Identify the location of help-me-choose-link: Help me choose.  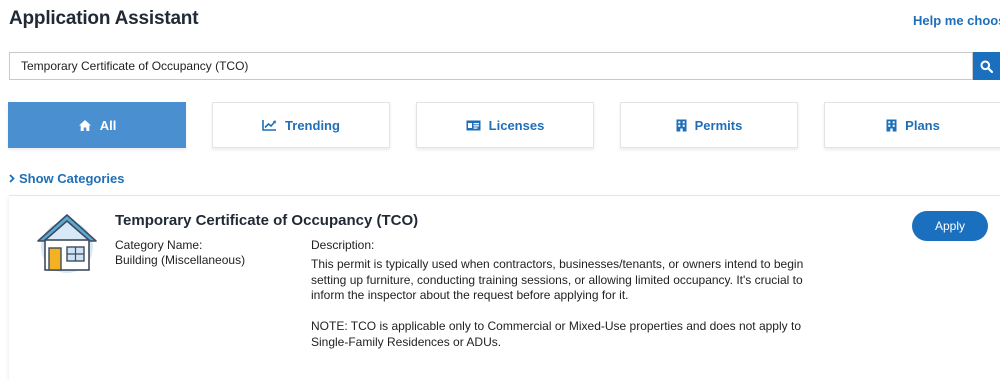
(956, 20).